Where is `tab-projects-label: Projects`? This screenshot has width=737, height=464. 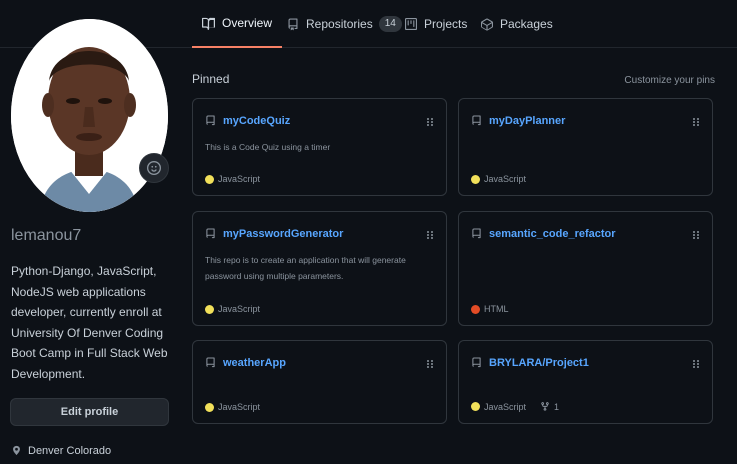
tab-projects-label: Projects is located at coordinates (446, 24).